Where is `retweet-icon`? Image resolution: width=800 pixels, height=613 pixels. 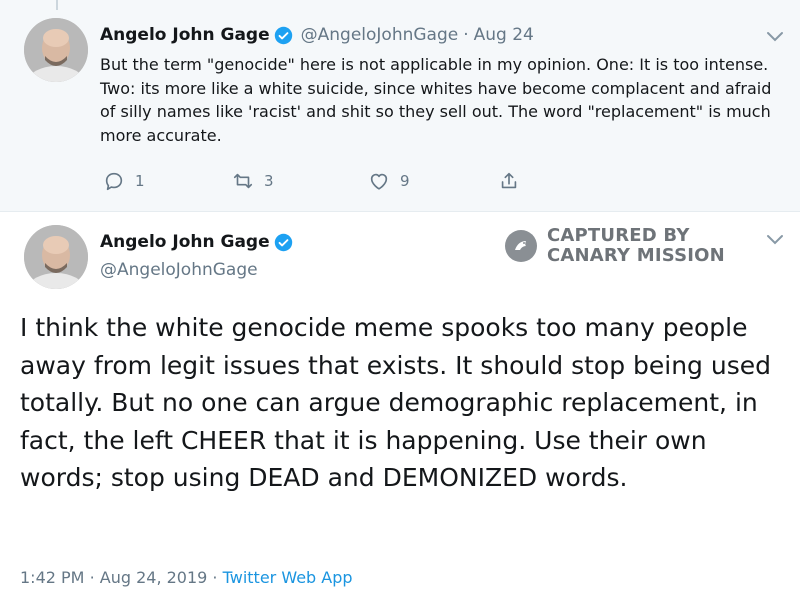
retweet-icon is located at coordinates (243, 181).